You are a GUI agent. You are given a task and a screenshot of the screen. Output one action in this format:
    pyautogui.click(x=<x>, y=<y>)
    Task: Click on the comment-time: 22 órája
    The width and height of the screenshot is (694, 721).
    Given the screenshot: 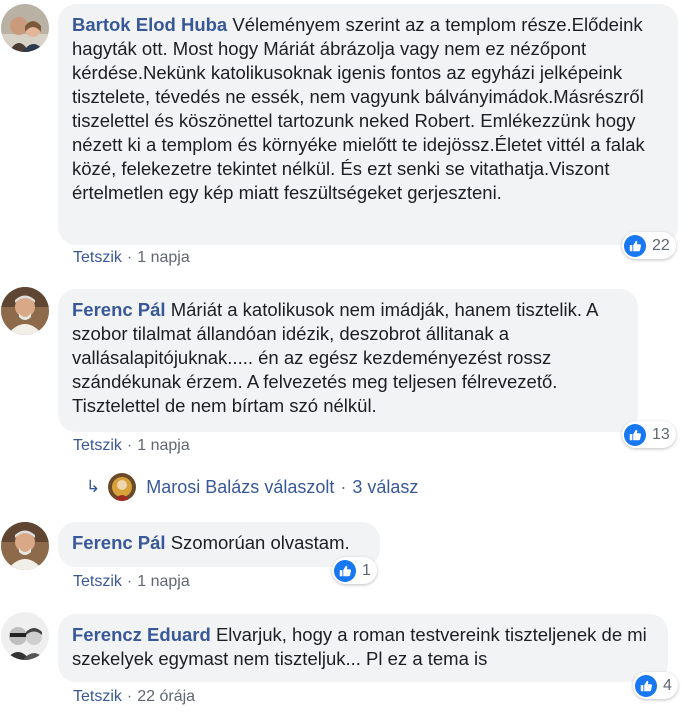 What is the action you would take?
    pyautogui.click(x=166, y=696)
    